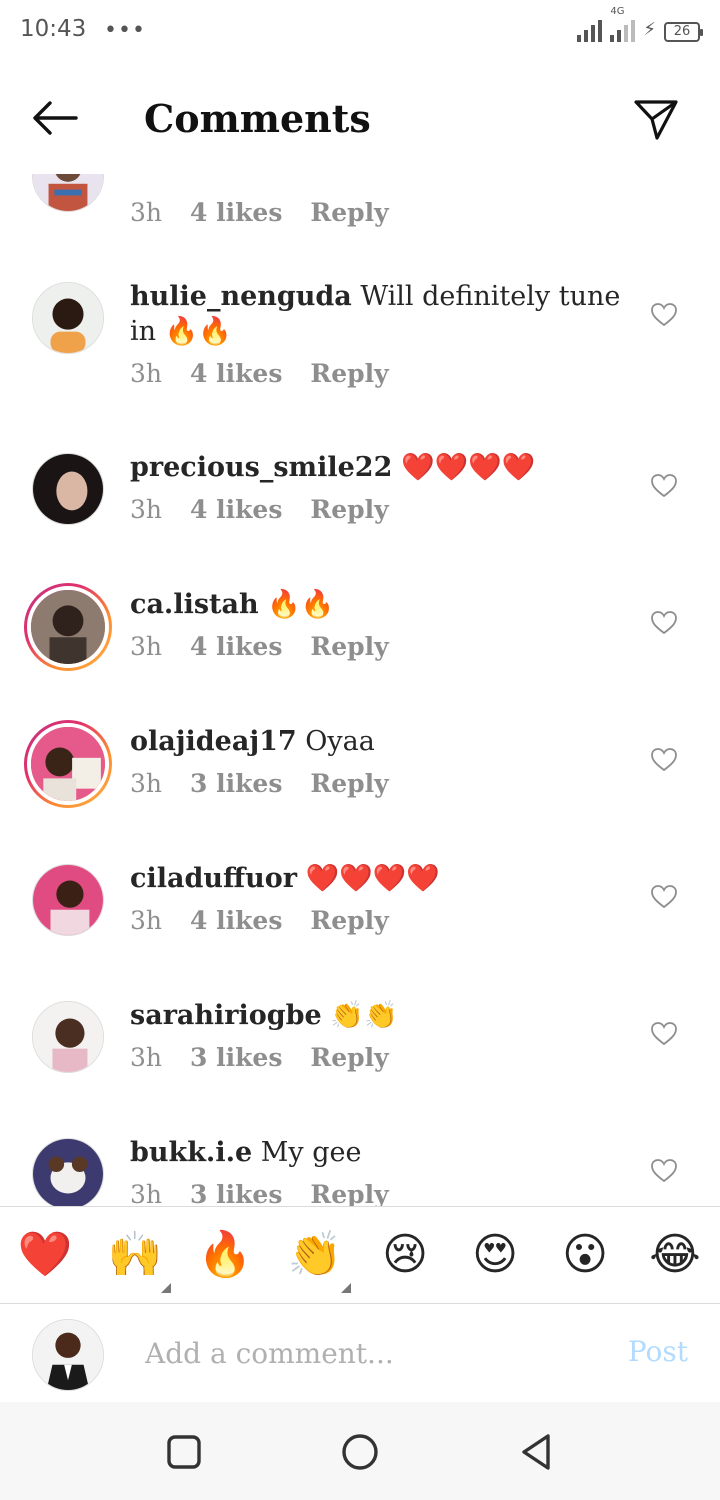  Describe the element at coordinates (649, 29) in the screenshot. I see `charging-icon: ⚡` at that location.